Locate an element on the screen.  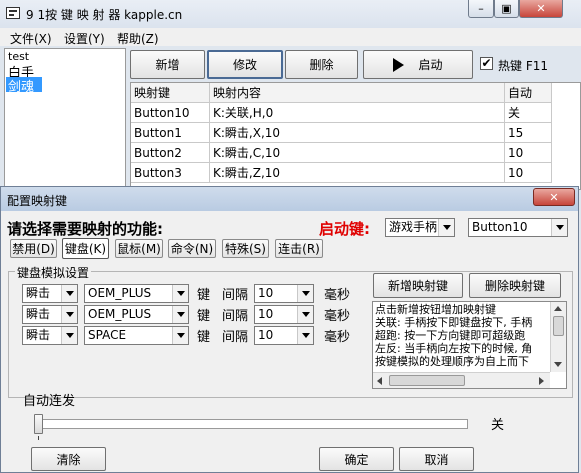
main-window-title: 9 1按 键 映 射 器 kapple.cn is located at coordinates (104, 15).